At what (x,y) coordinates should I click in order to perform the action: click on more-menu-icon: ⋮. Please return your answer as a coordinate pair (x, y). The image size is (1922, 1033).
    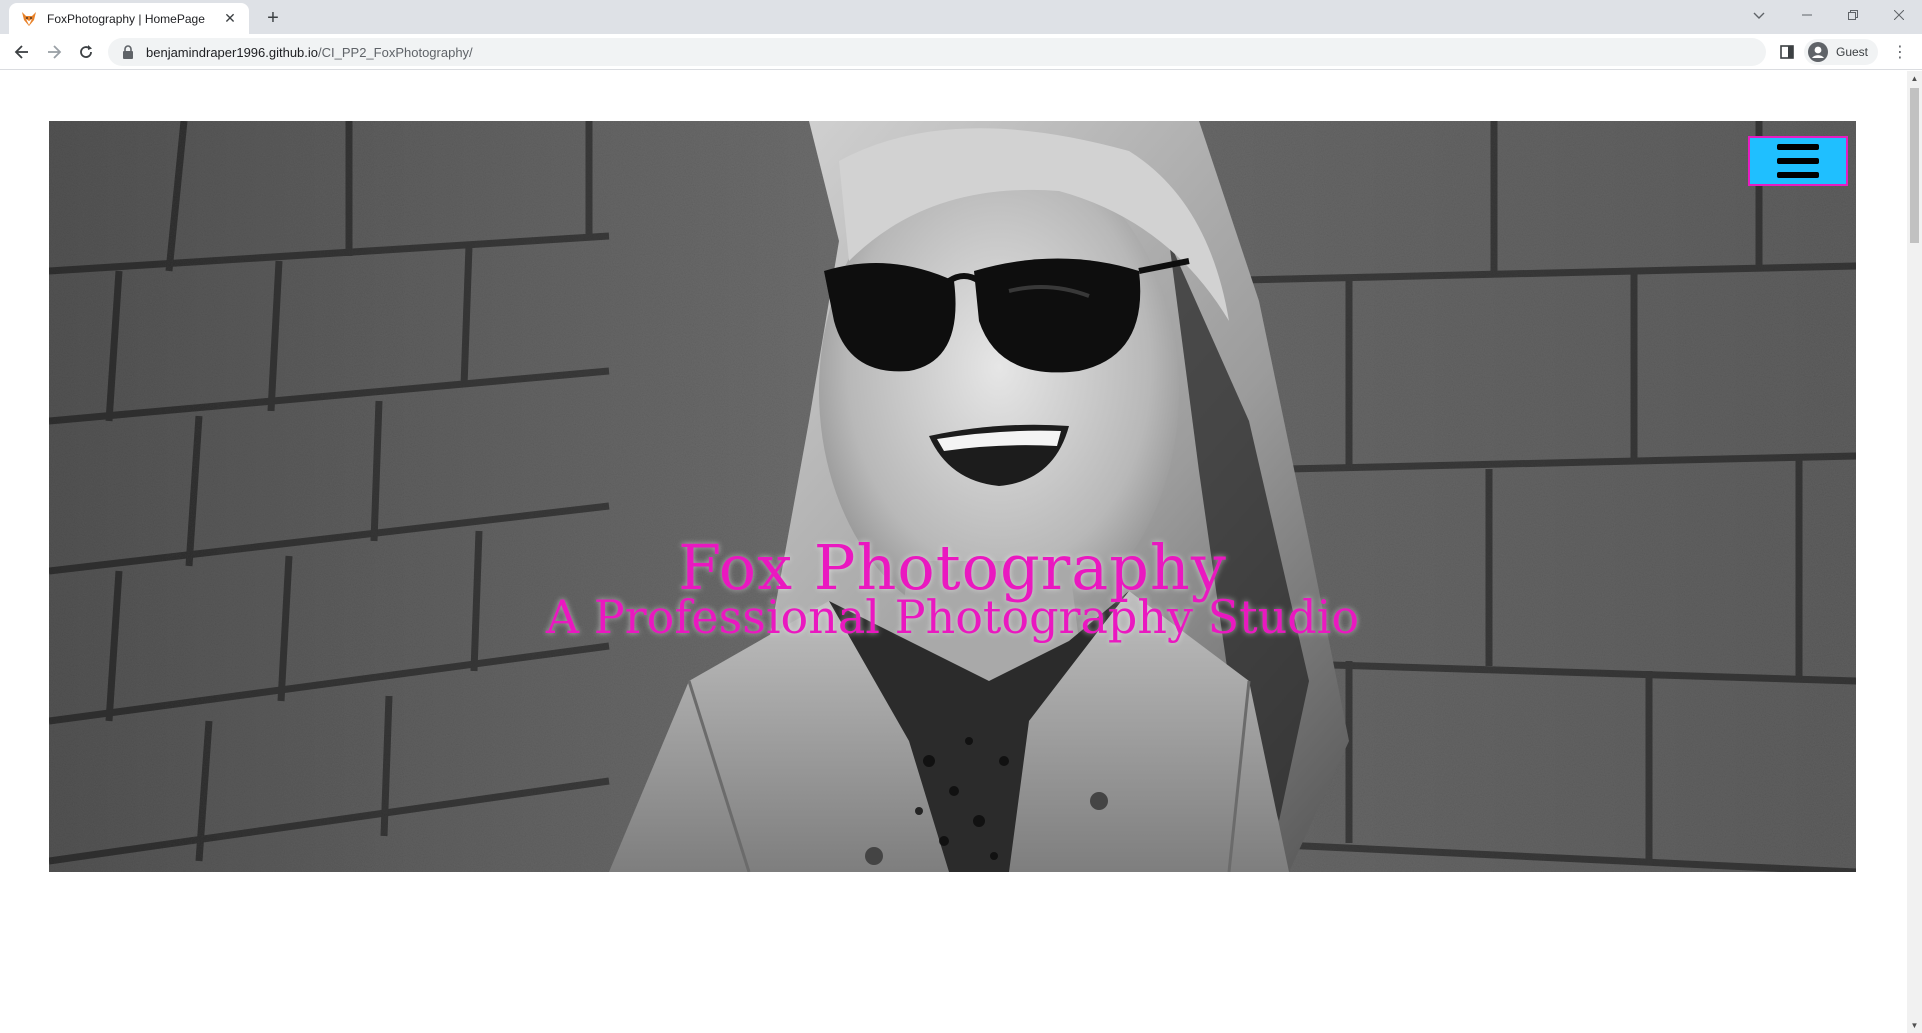
    Looking at the image, I should click on (1900, 52).